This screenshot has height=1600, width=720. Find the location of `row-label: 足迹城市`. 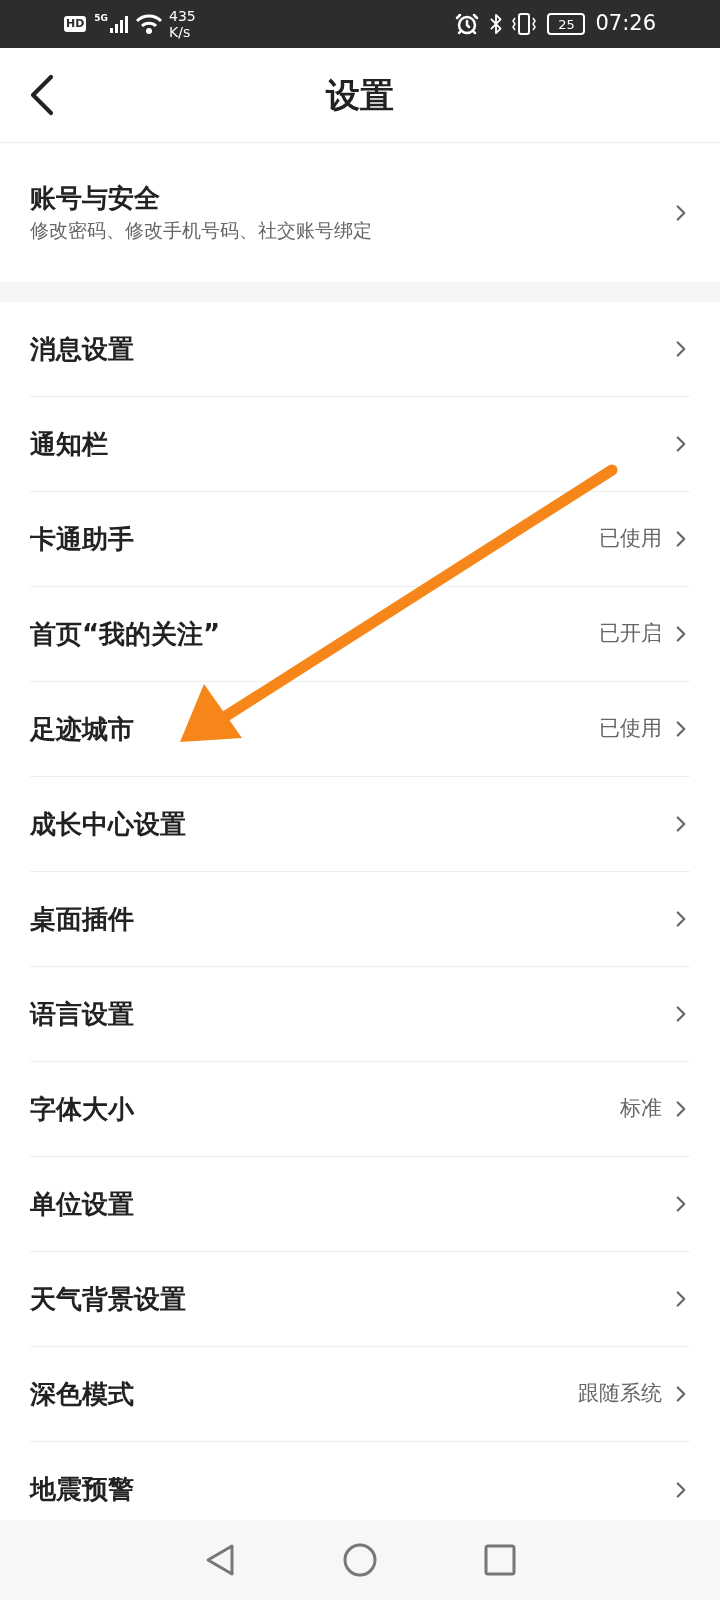

row-label: 足迹城市 is located at coordinates (82, 729).